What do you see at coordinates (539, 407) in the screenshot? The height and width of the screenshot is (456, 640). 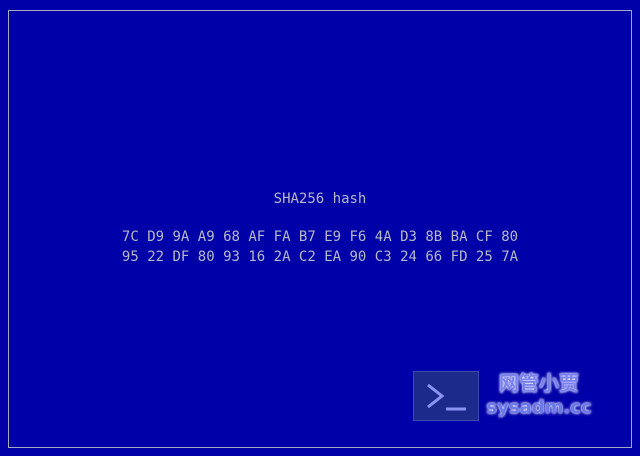 I see `watermark-text-en: sysadm.cc` at bounding box center [539, 407].